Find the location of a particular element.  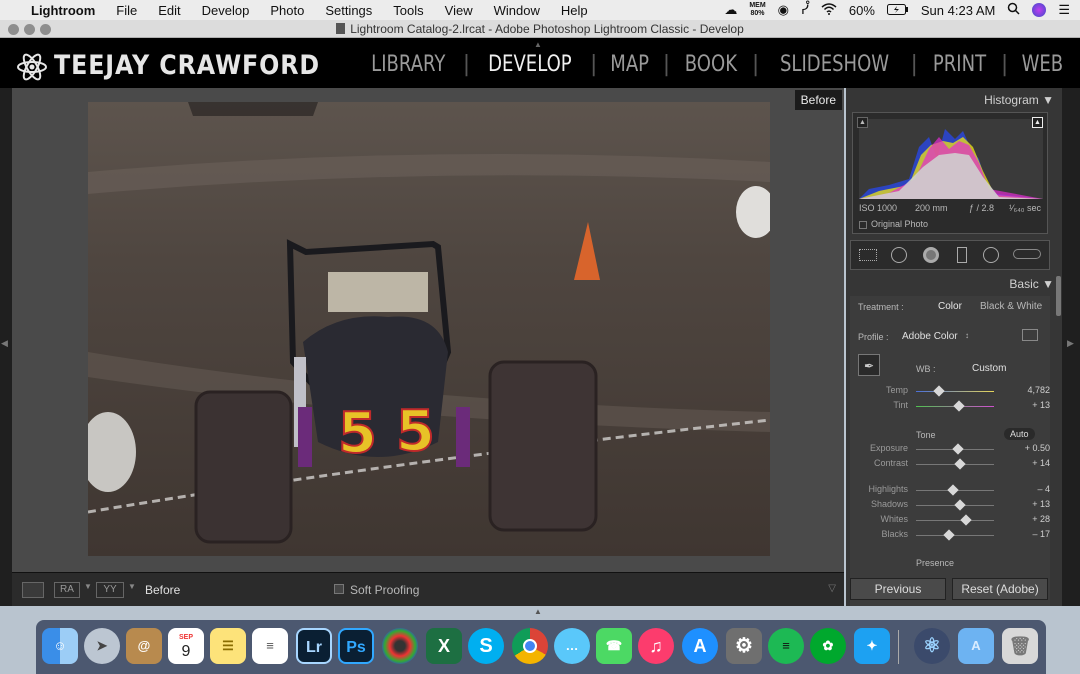

app-store-icon: A is located at coordinates (700, 646).